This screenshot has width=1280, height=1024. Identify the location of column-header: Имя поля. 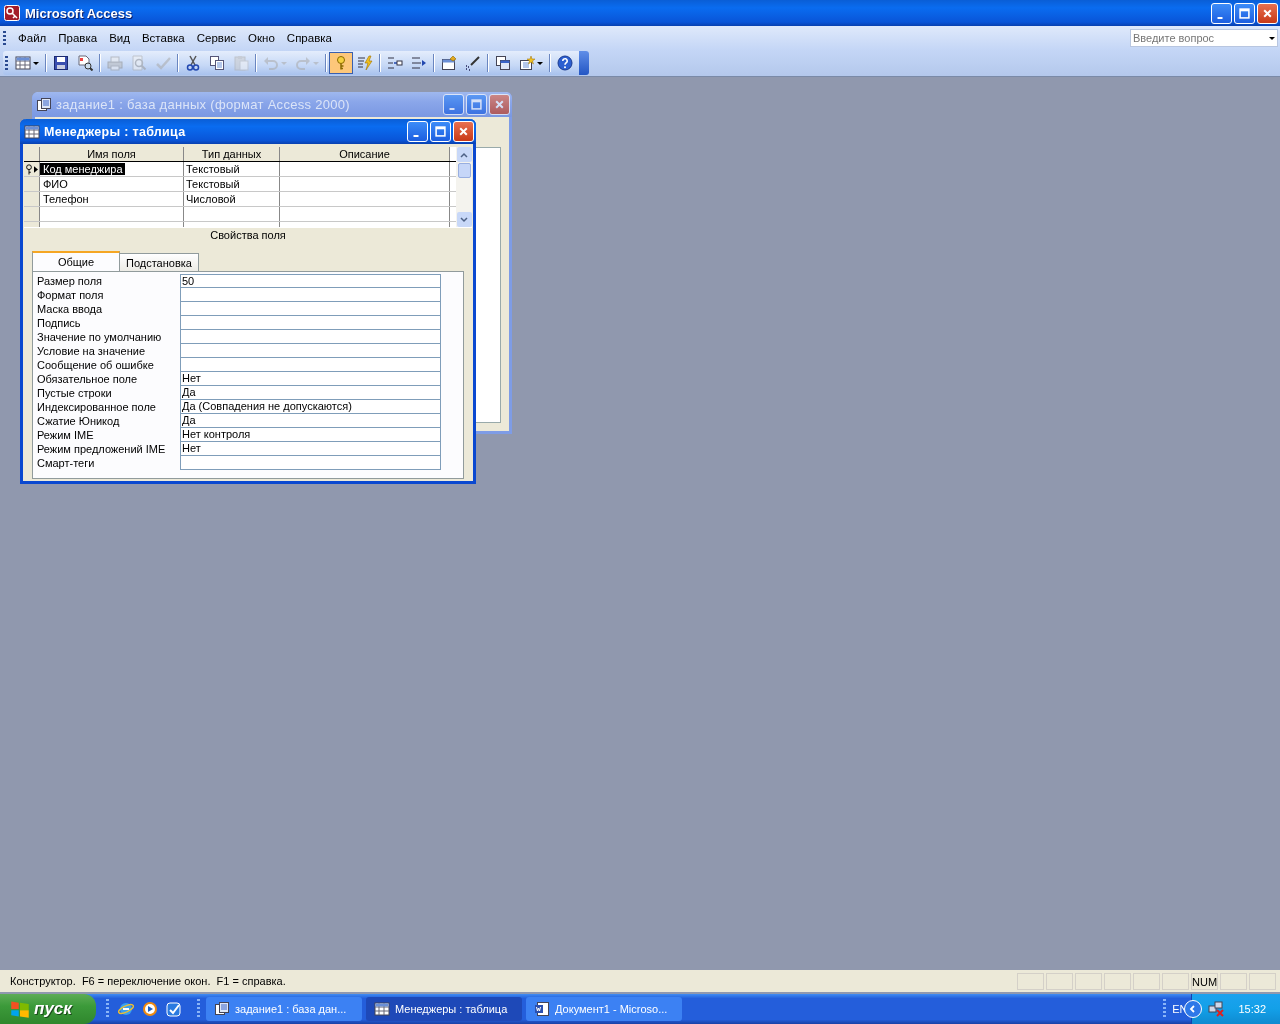
(112, 154).